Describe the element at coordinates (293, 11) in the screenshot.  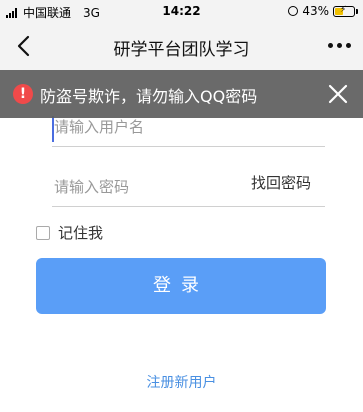
I see `alarm-icon` at that location.